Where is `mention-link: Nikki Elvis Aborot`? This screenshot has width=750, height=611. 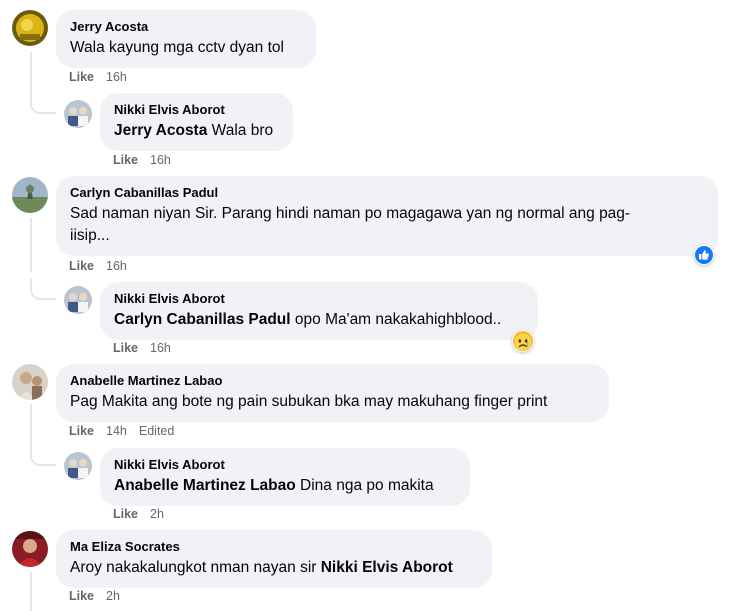 mention-link: Nikki Elvis Aborot is located at coordinates (387, 567).